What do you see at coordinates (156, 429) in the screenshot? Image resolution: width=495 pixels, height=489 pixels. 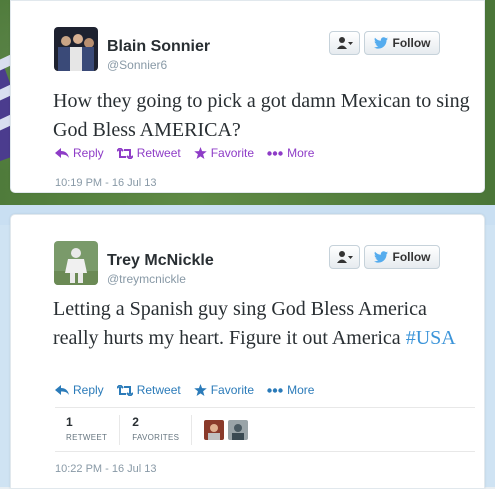 I see `favorites-count: 2 FAVORITES` at bounding box center [156, 429].